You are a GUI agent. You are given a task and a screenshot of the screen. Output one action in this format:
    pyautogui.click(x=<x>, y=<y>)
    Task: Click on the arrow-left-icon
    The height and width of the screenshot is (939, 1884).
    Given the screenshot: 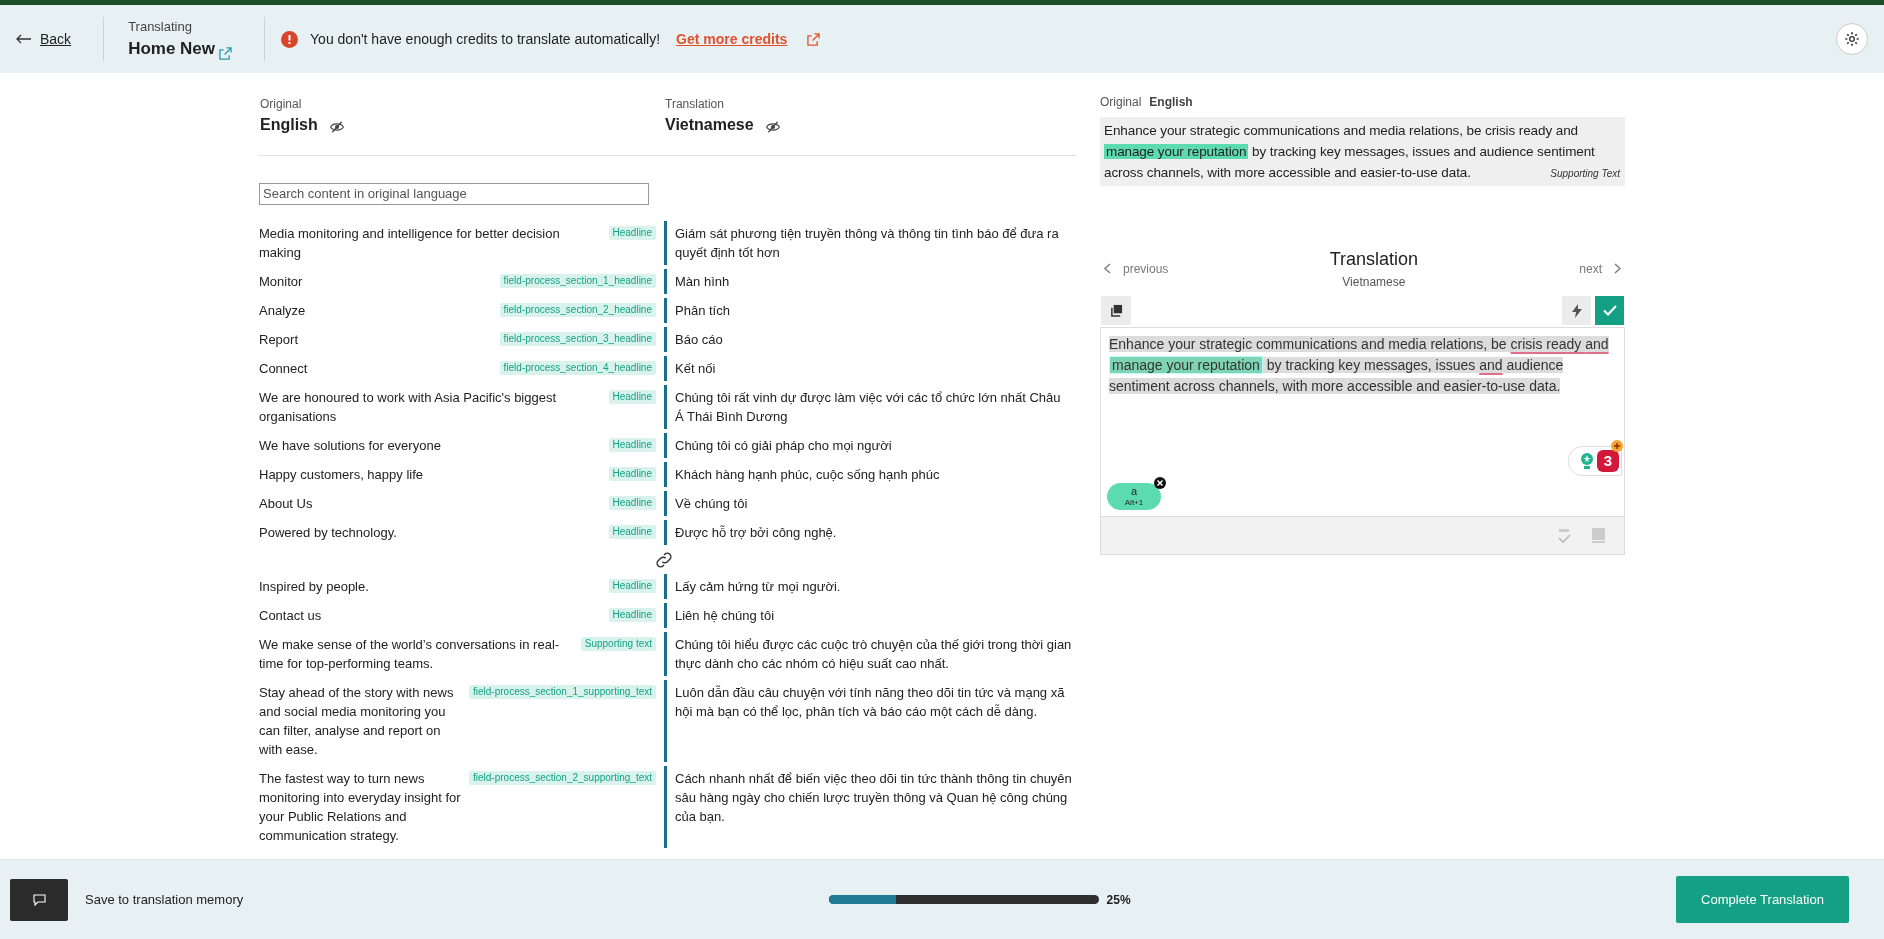 What is the action you would take?
    pyautogui.click(x=24, y=39)
    